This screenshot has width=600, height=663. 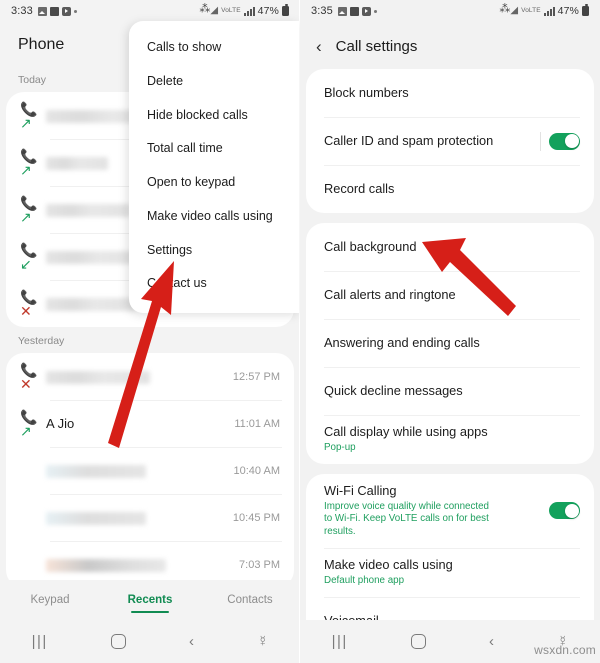 What do you see at coordinates (360, 490) in the screenshot?
I see `setting-title: Wi-Fi Calling` at bounding box center [360, 490].